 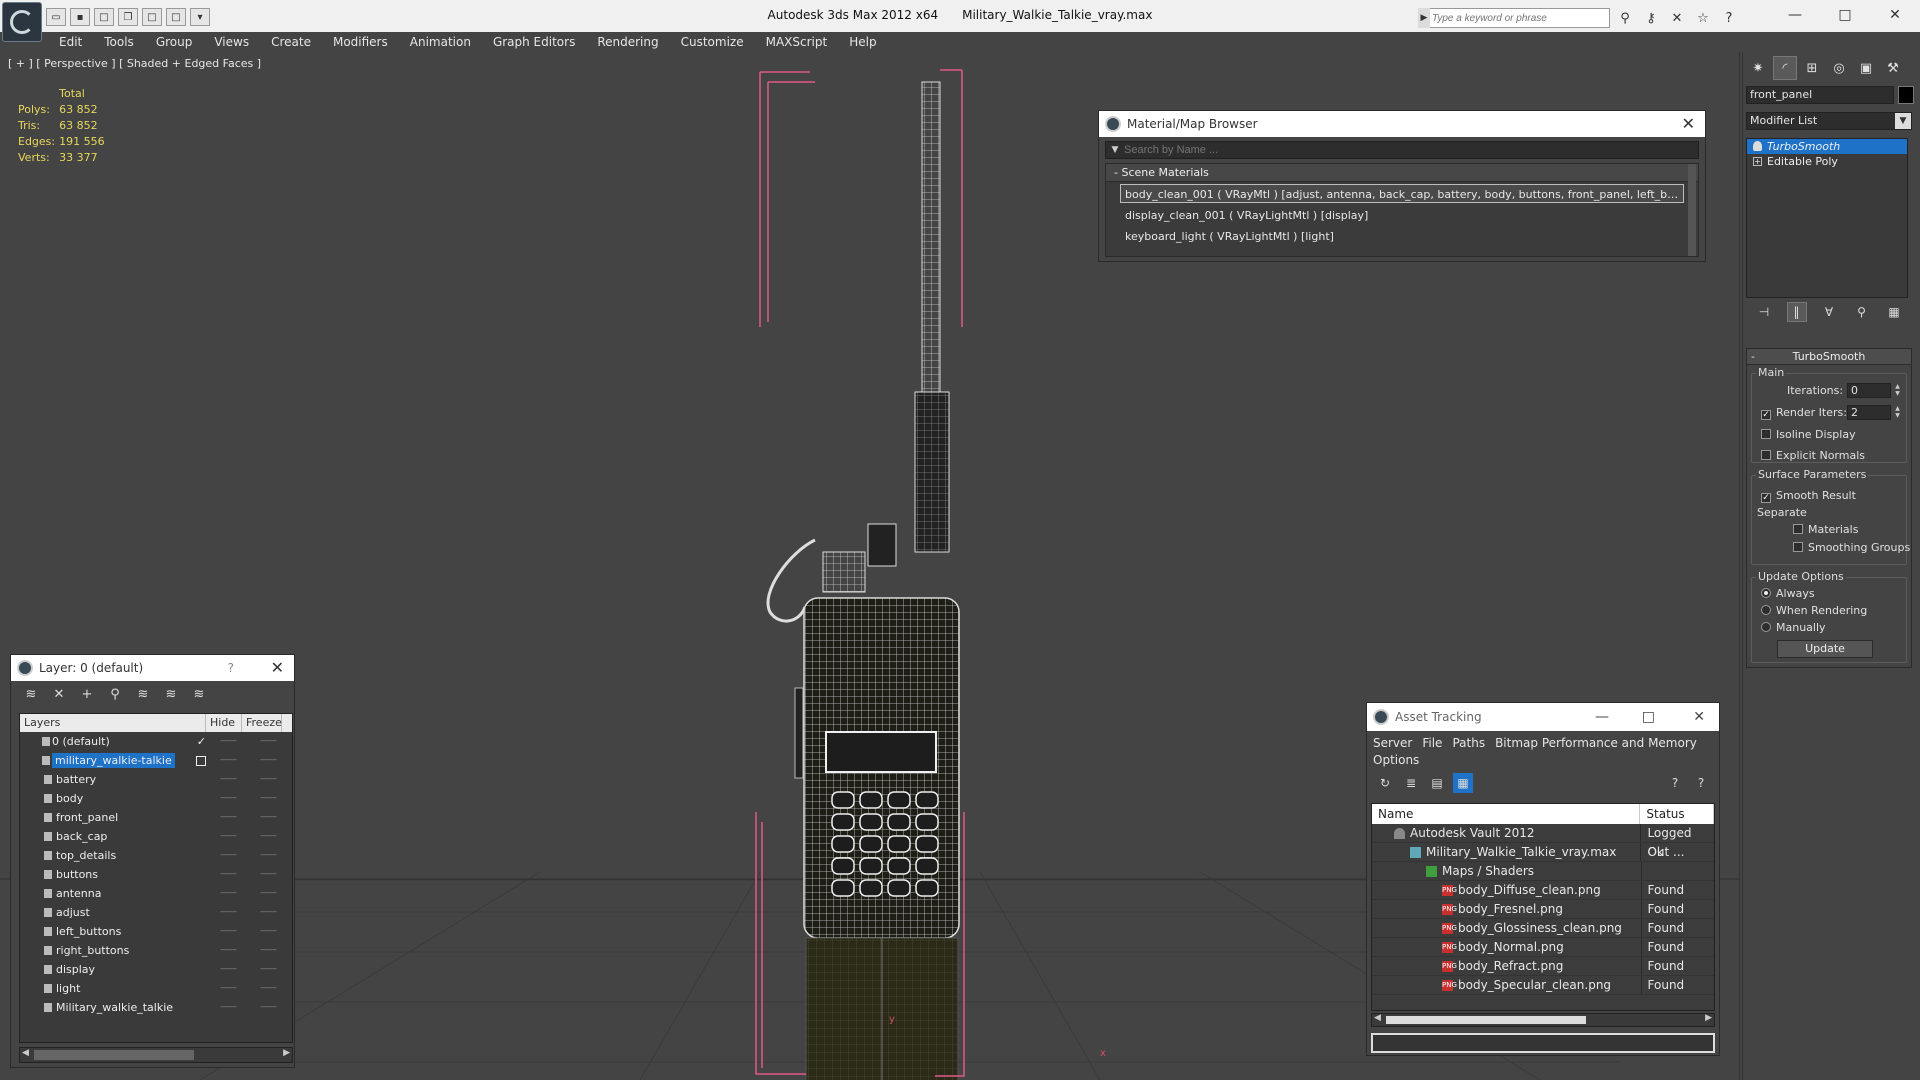 What do you see at coordinates (1866, 68) in the screenshot?
I see `display-tab-icon: ▣` at bounding box center [1866, 68].